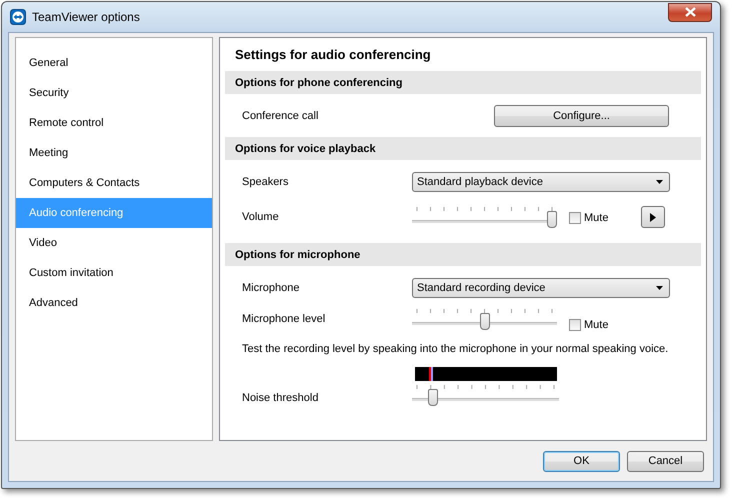 The width and height of the screenshot is (735, 503). I want to click on category-item: Meeting, so click(114, 153).